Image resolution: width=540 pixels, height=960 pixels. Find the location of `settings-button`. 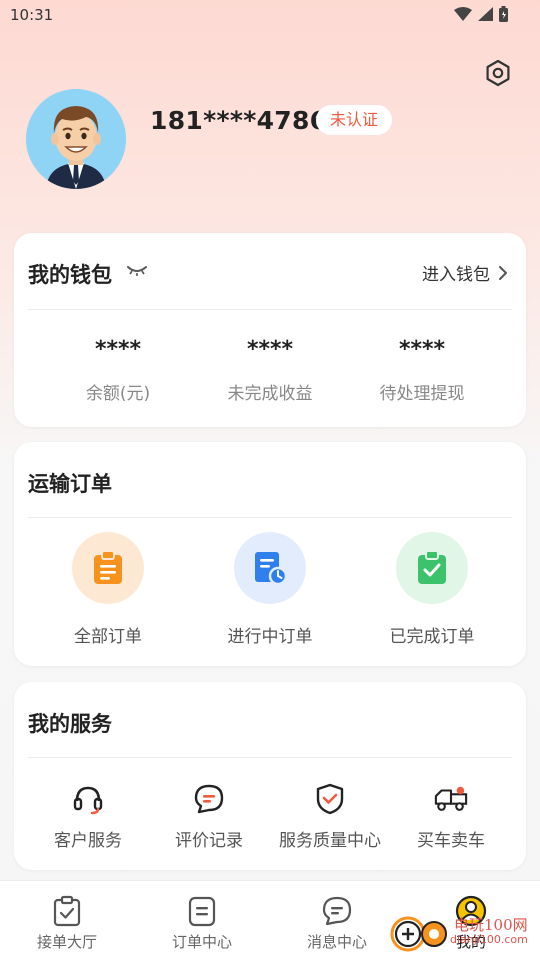

settings-button is located at coordinates (498, 73).